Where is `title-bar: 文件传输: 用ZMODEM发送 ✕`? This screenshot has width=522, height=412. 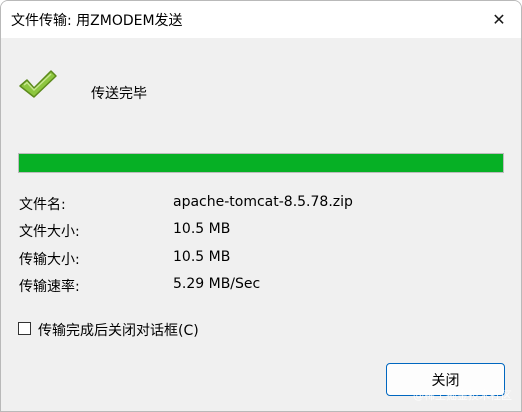
title-bar: 文件传输: 用ZMODEM发送 ✕ is located at coordinates (261, 19).